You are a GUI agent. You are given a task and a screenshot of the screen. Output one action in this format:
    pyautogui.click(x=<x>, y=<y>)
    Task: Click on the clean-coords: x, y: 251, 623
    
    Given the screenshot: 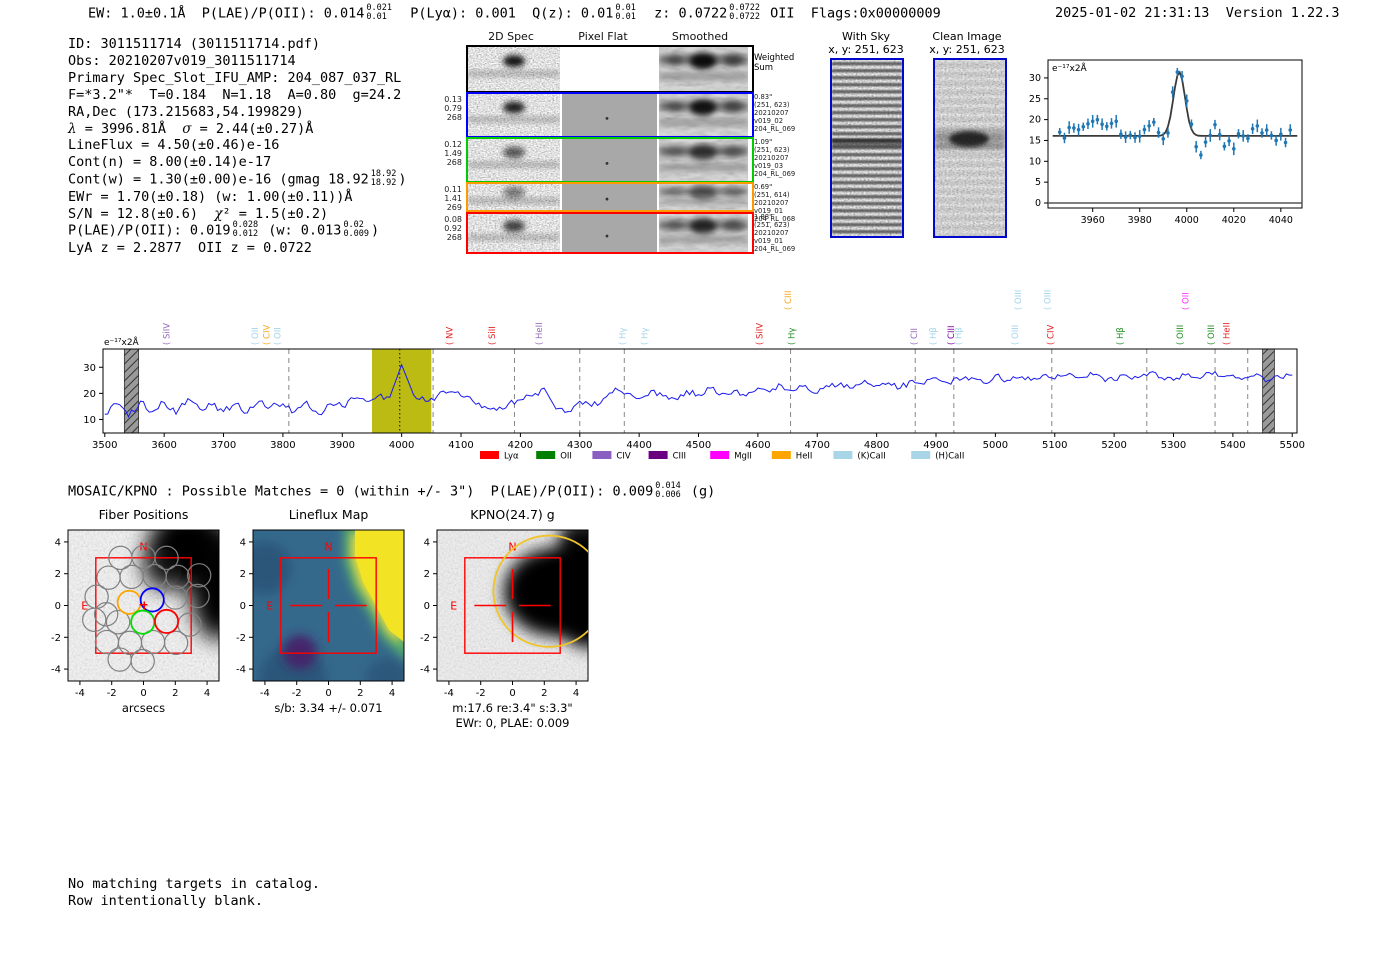 What is the action you would take?
    pyautogui.click(x=967, y=49)
    